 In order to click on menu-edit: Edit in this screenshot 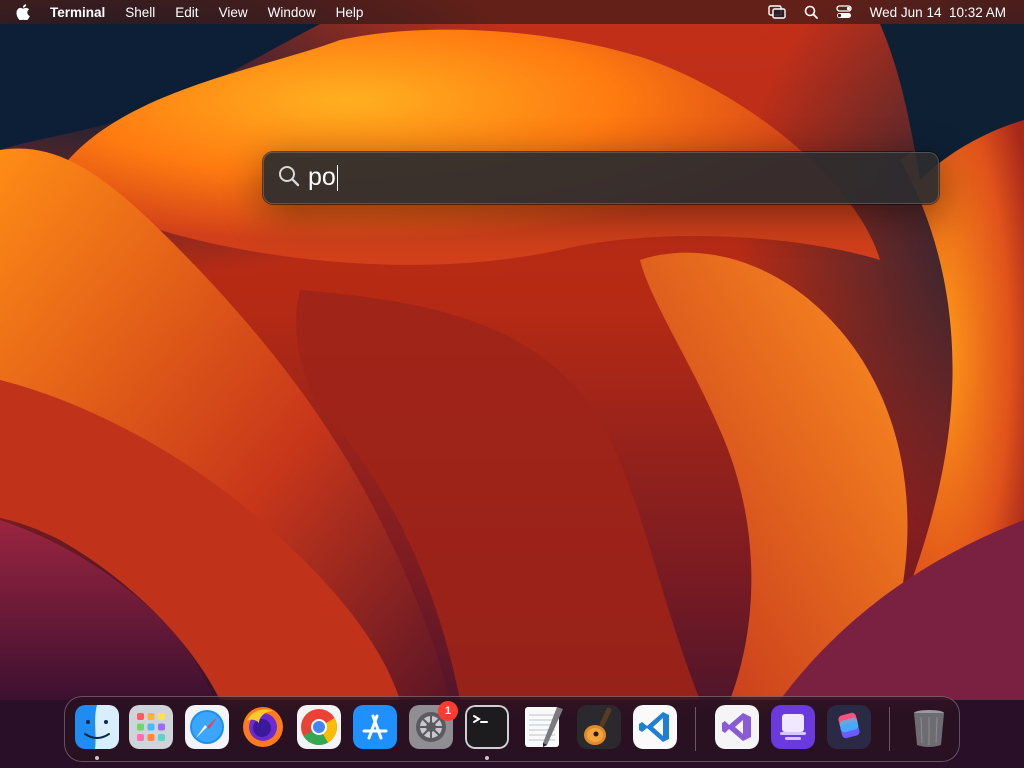, I will do `click(186, 12)`.